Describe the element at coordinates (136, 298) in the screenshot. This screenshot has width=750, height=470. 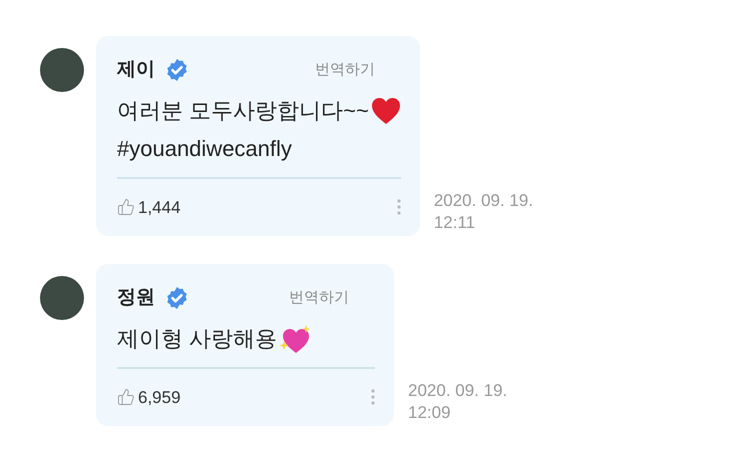
I see `user-name: 정원` at that location.